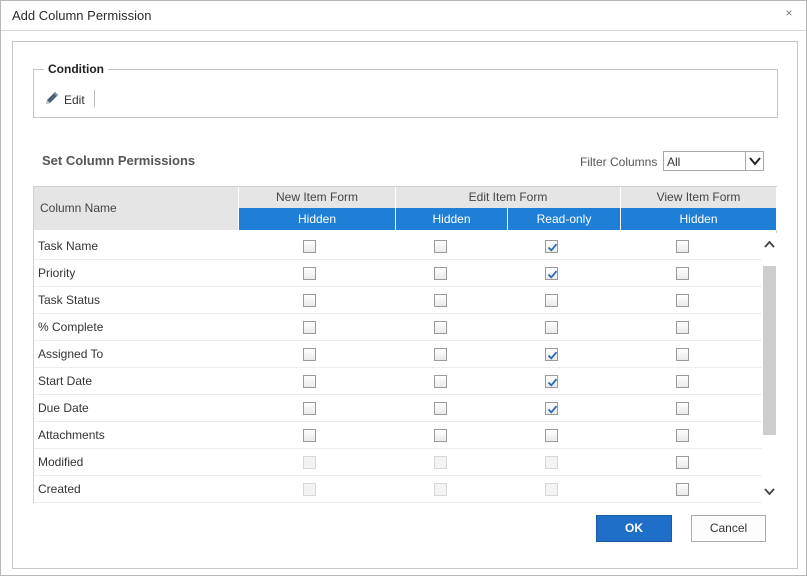 Image resolution: width=807 pixels, height=576 pixels. I want to click on scrollbar-thumb, so click(769, 350).